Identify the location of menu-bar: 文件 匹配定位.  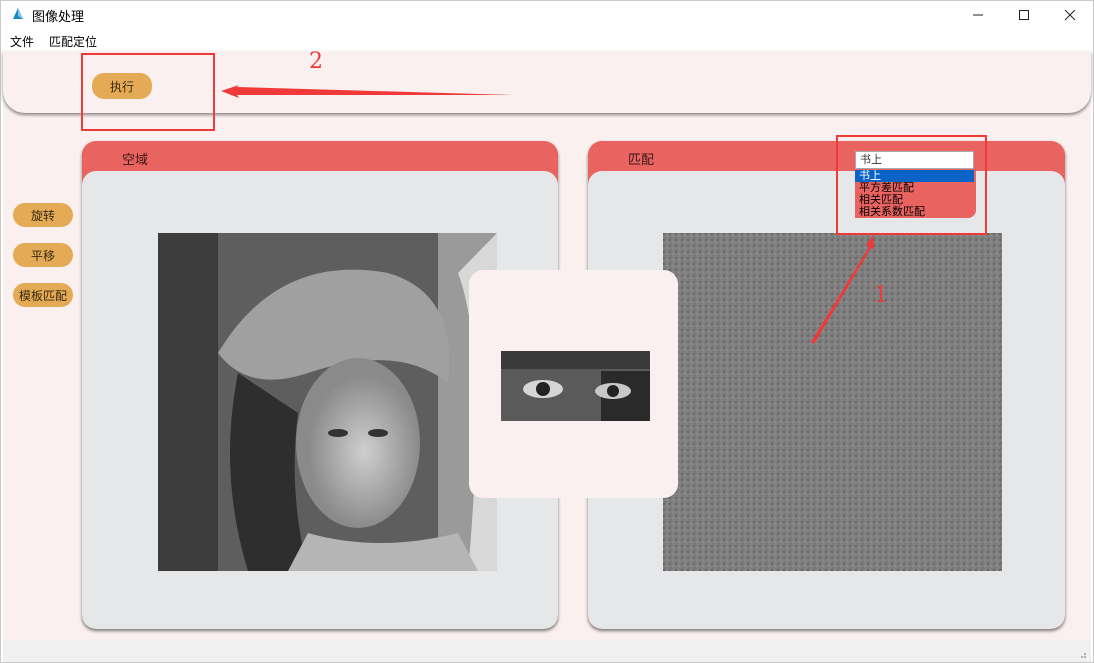
(547, 40).